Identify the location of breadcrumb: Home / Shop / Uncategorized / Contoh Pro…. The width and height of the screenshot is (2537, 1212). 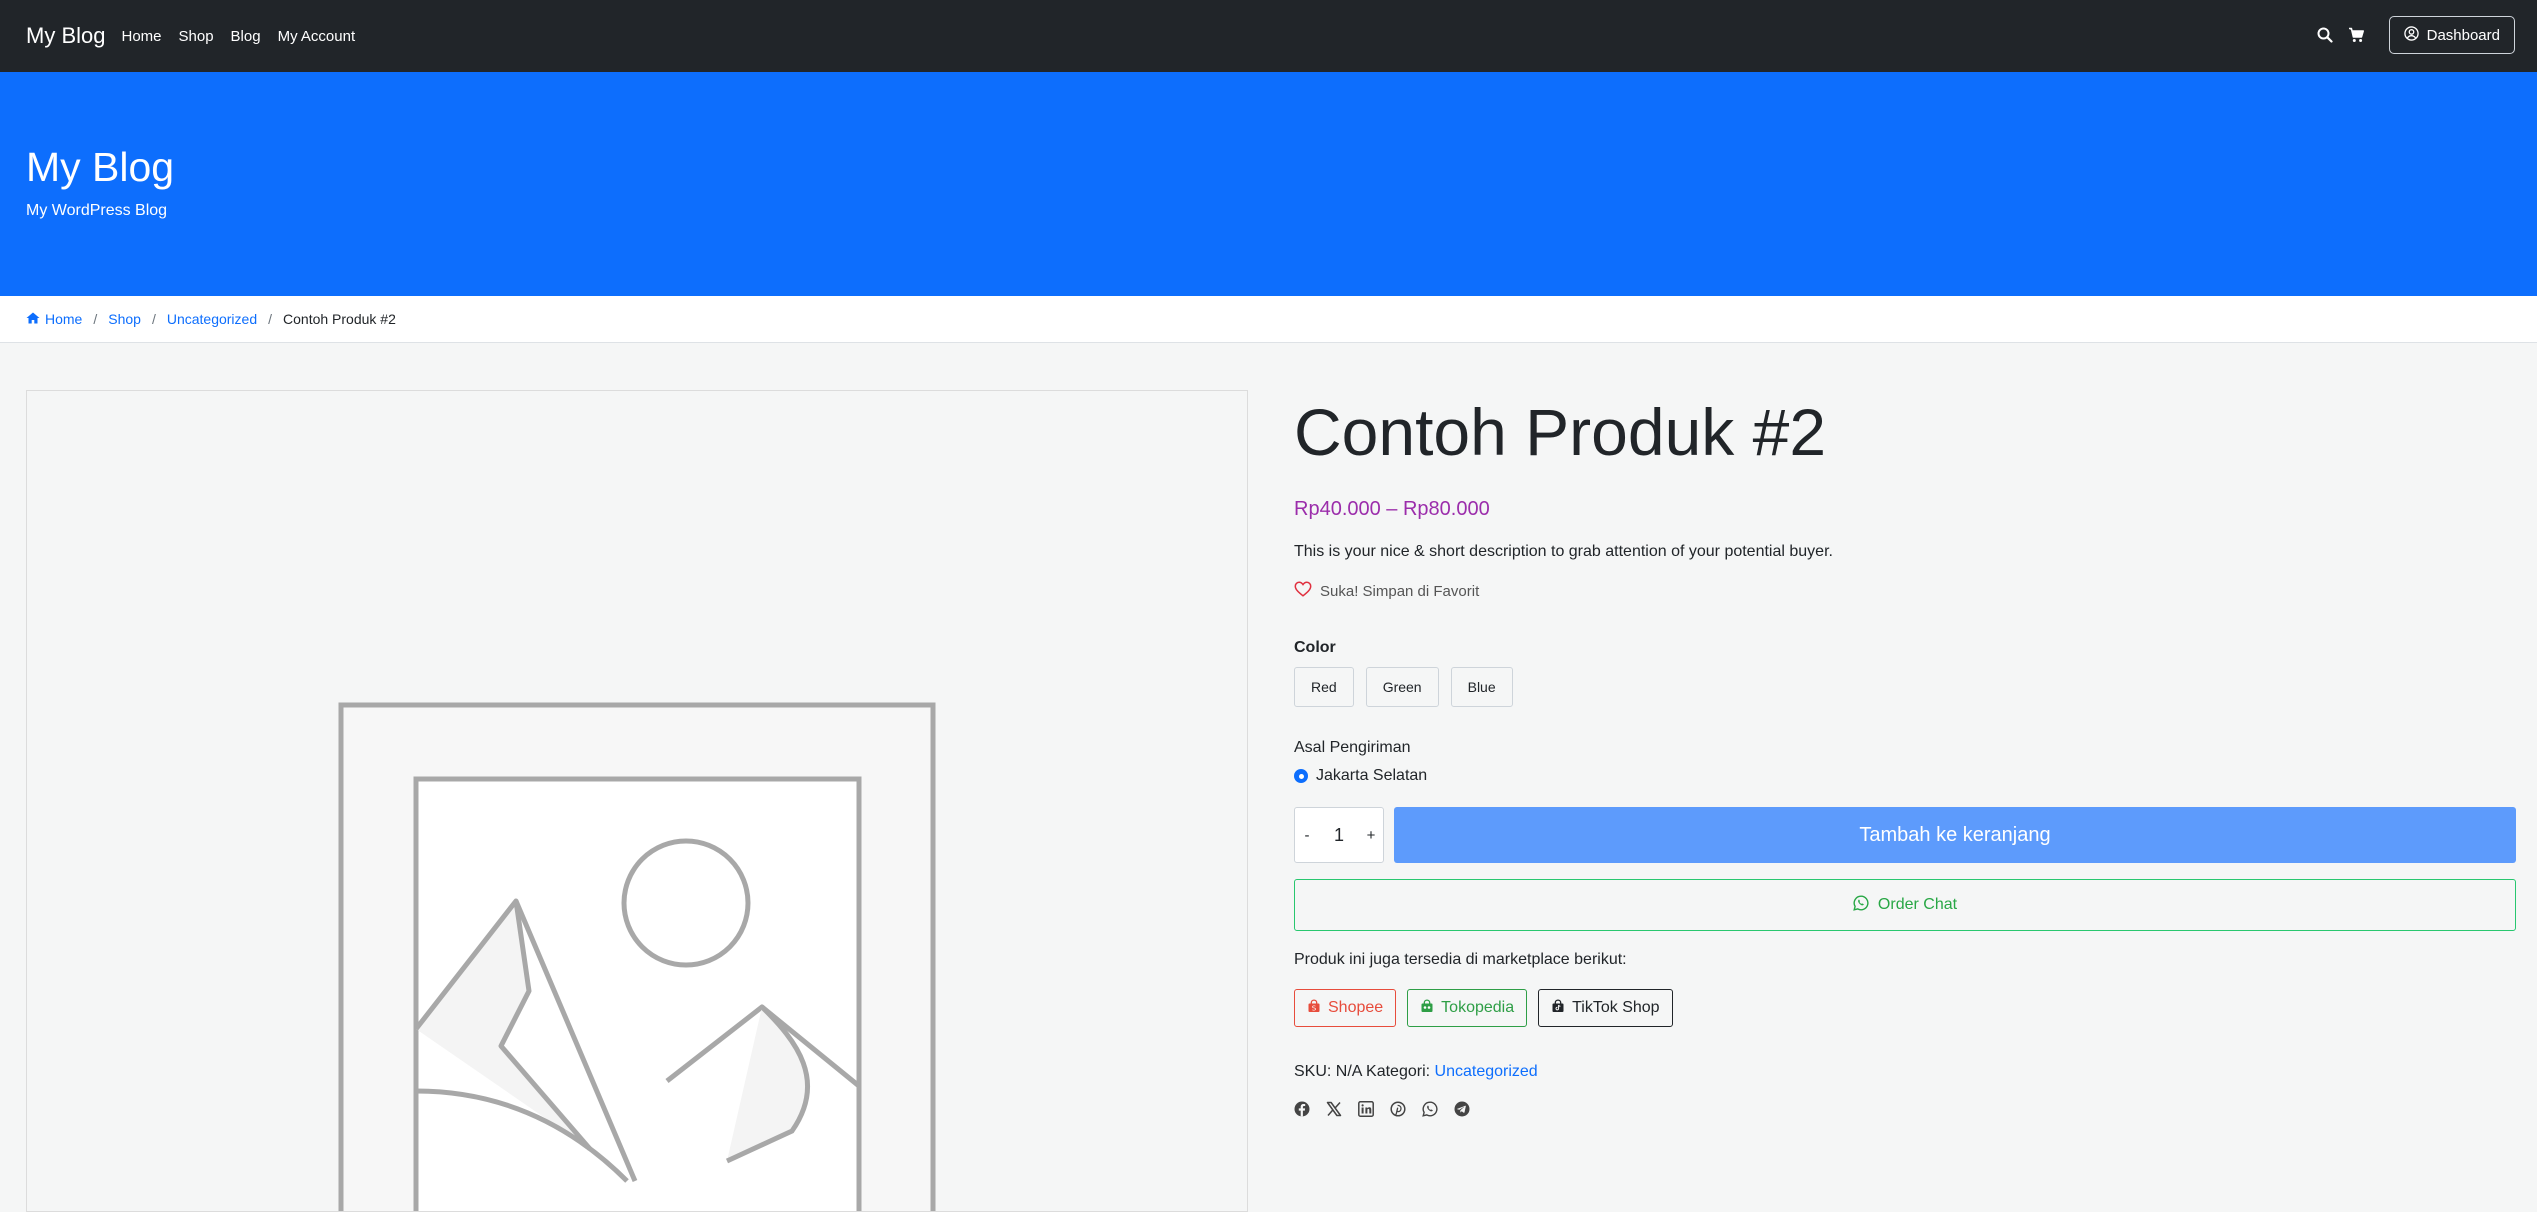
(211, 319).